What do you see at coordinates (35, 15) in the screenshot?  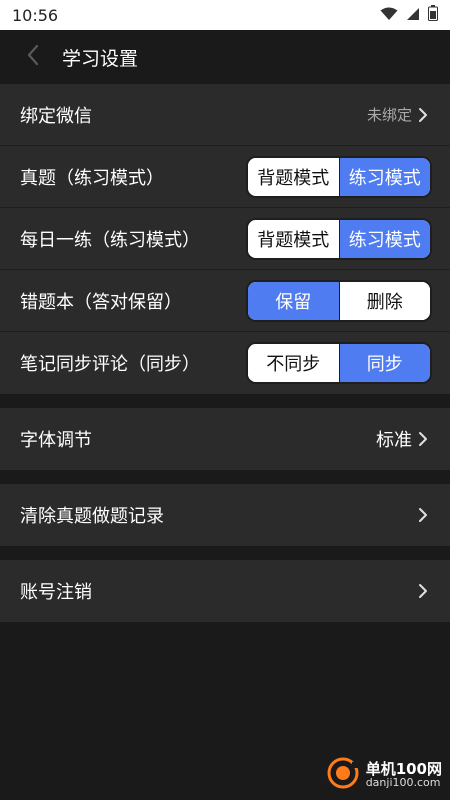 I see `status-time: 10:56` at bounding box center [35, 15].